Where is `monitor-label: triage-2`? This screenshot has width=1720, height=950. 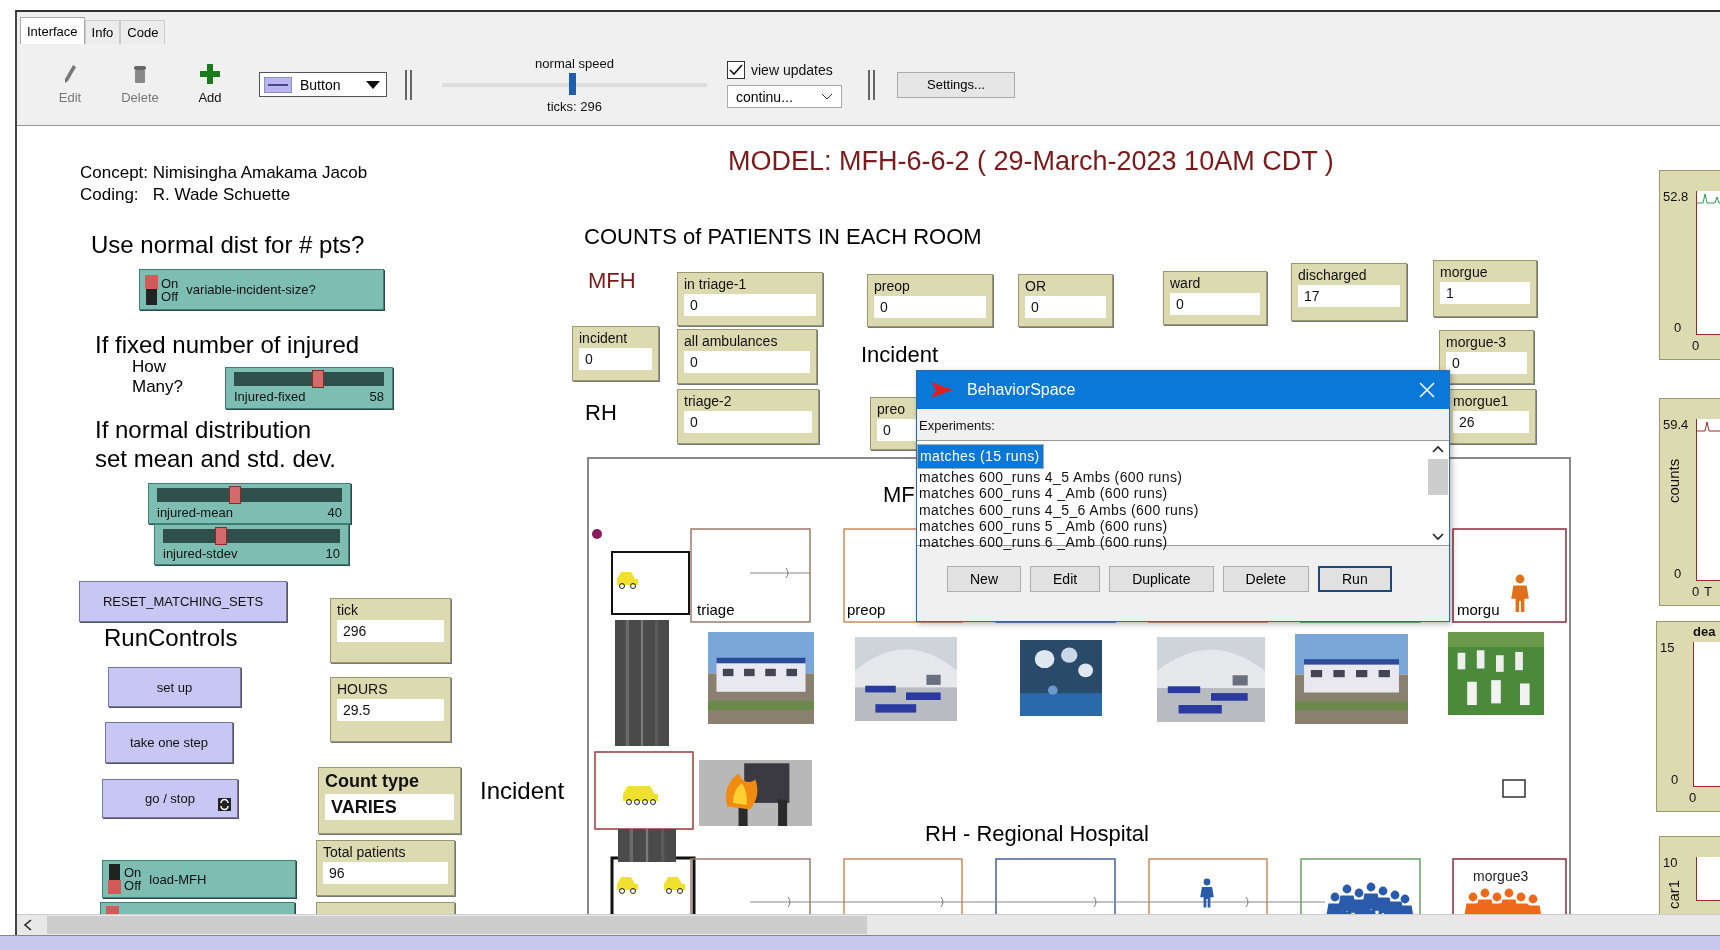
monitor-label: triage-2 is located at coordinates (708, 401).